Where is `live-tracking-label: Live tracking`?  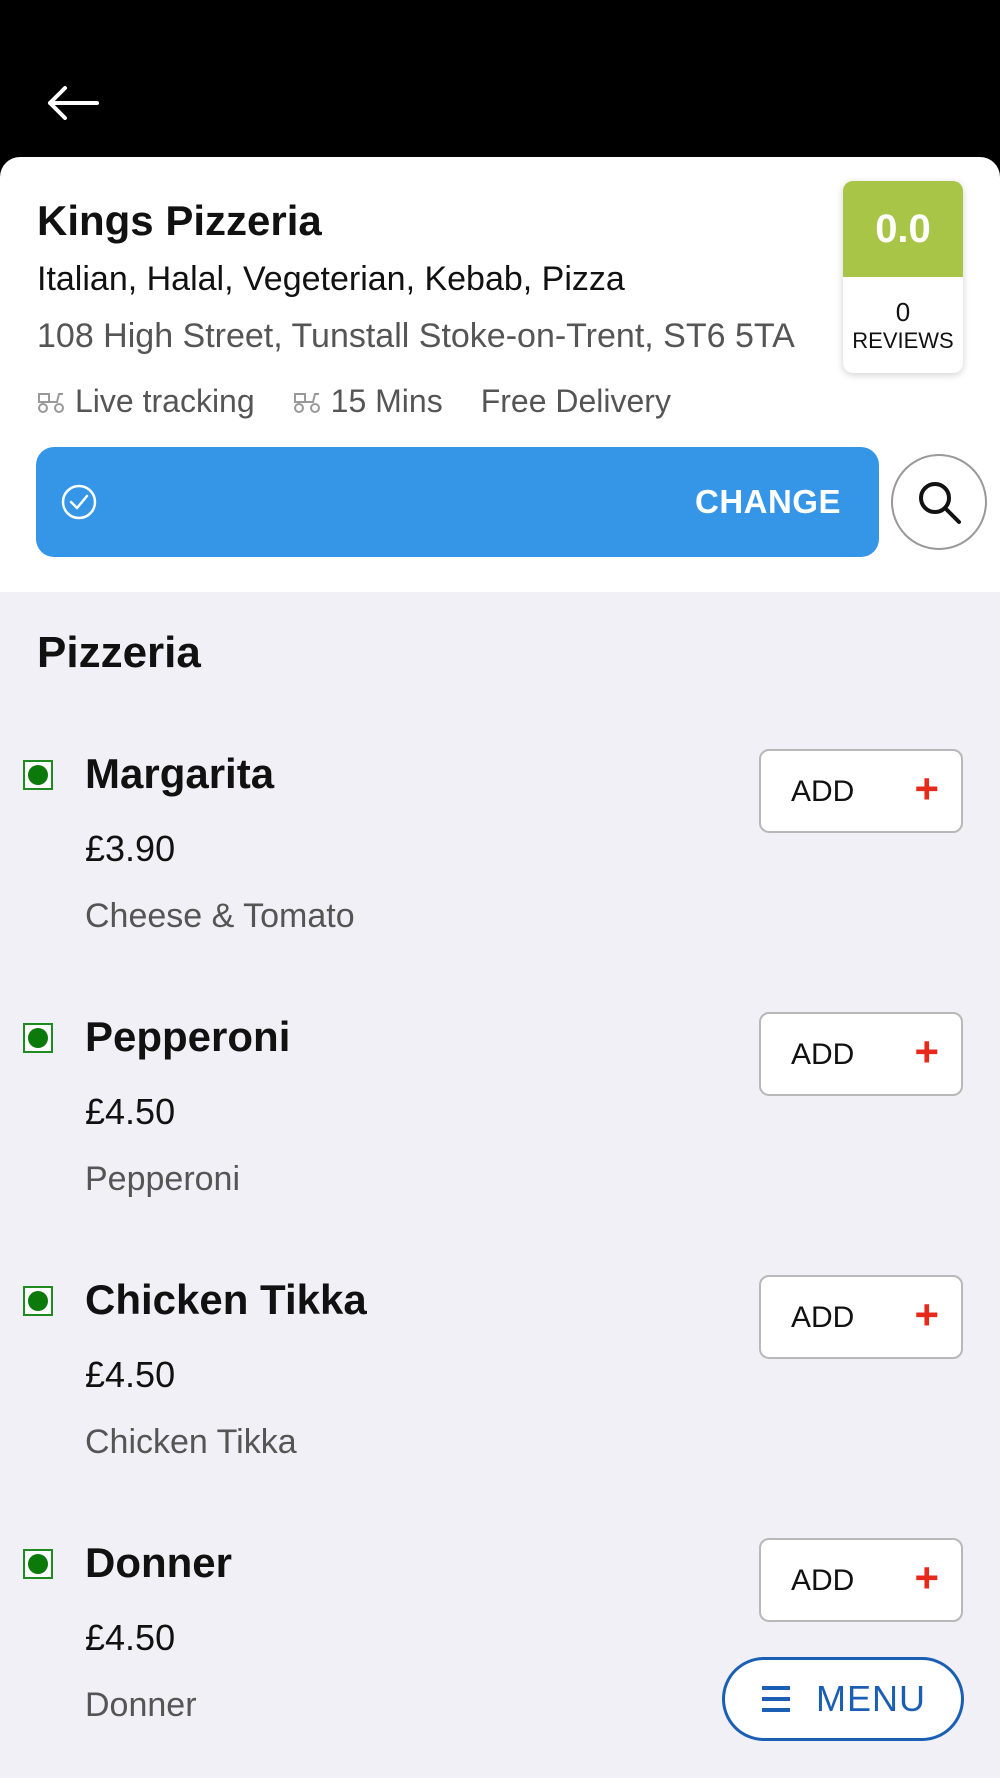
live-tracking-label: Live tracking is located at coordinates (165, 401).